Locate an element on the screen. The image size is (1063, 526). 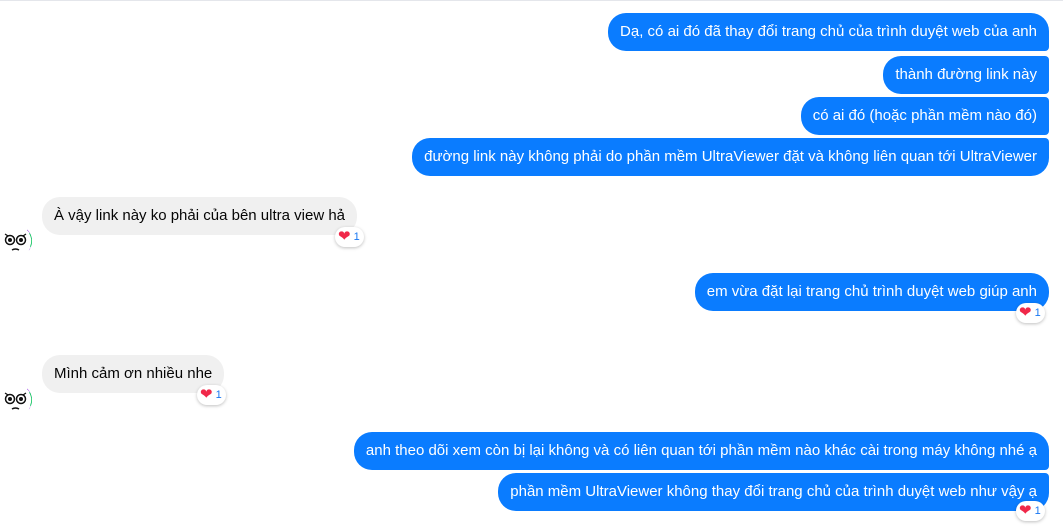
message-bubble-outgoing: có ai đó (hoặc phần mềm nào đó) is located at coordinates (924, 116).